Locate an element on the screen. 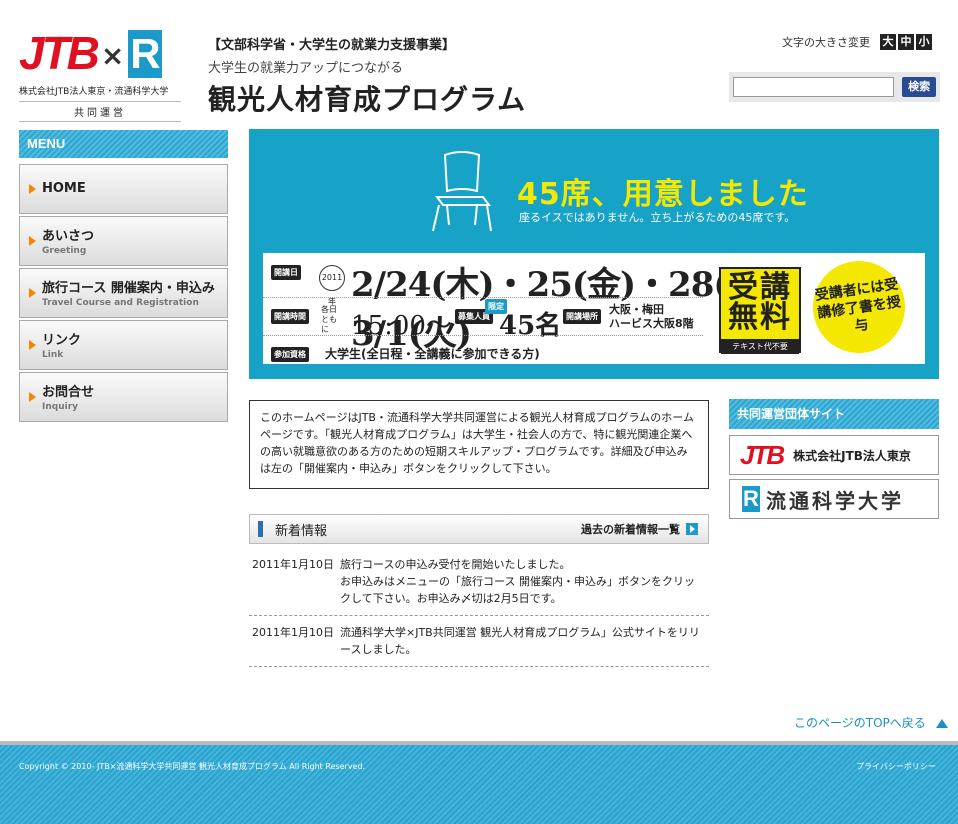 This screenshot has height=824, width=958. partner-link-ryutsu: R 流通科学大学 is located at coordinates (834, 499).